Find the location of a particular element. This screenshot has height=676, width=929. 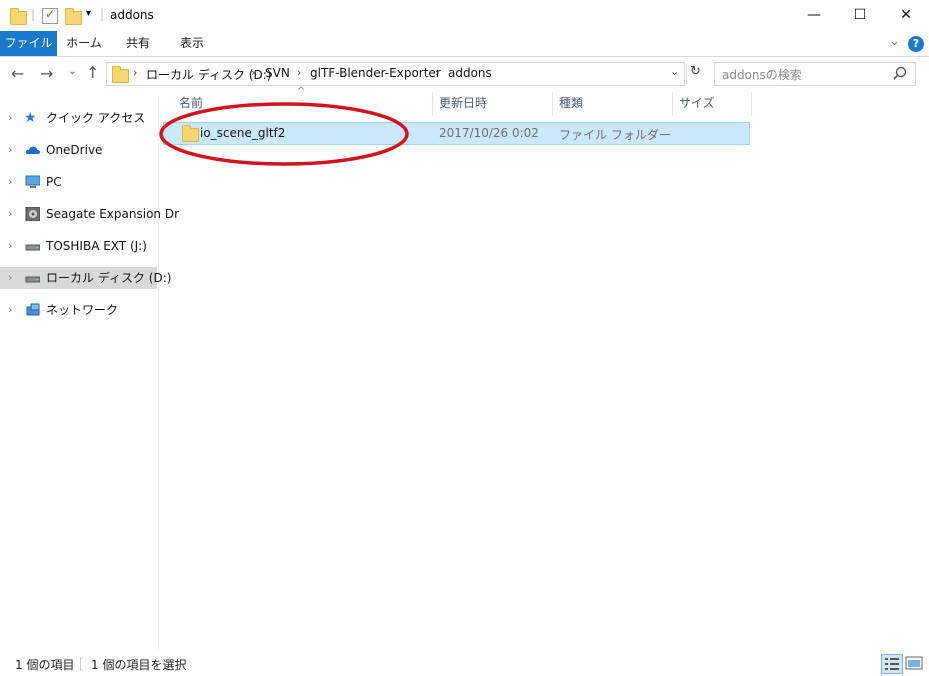

external-drive-icon is located at coordinates (32, 214).